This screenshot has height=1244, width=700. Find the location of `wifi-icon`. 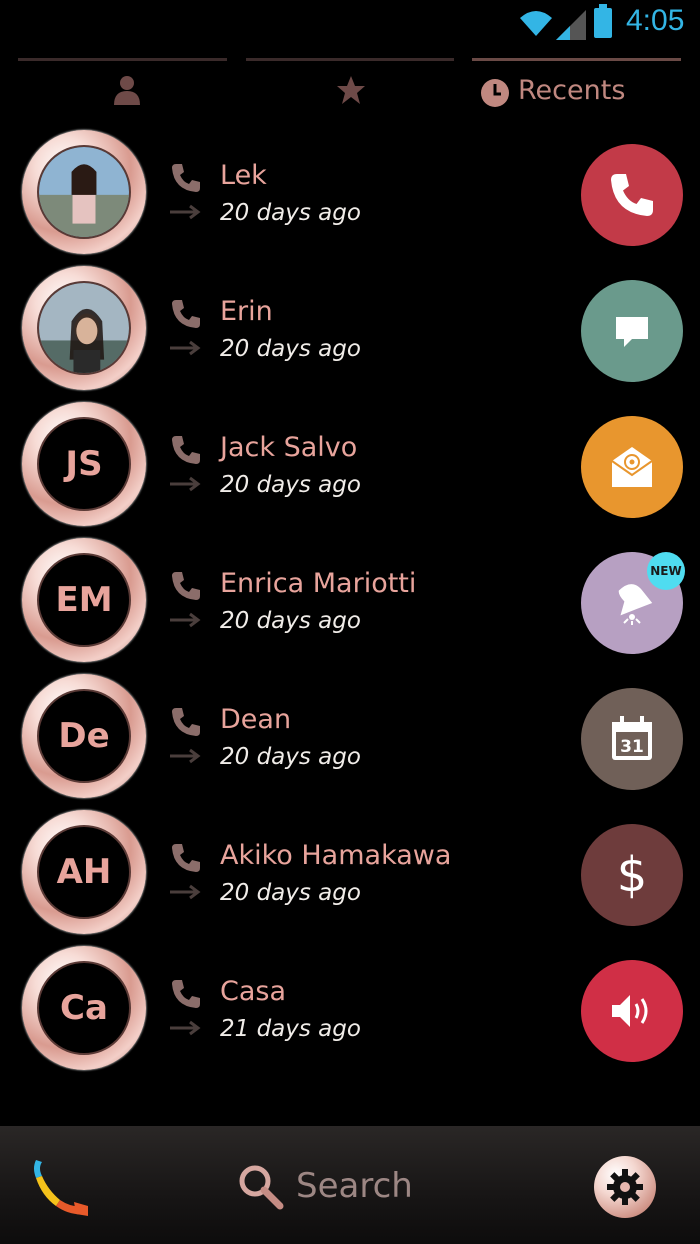

wifi-icon is located at coordinates (536, 23).